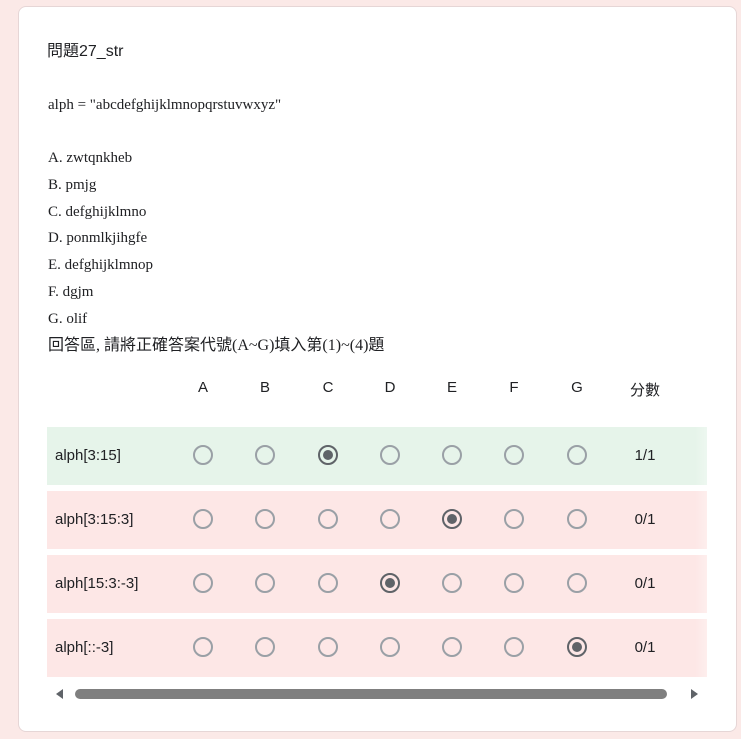  Describe the element at coordinates (216, 345) in the screenshot. I see `answer-instruction: 回答區, 請將正確答案代號(A~G)填入第(1)~(4)題` at that location.